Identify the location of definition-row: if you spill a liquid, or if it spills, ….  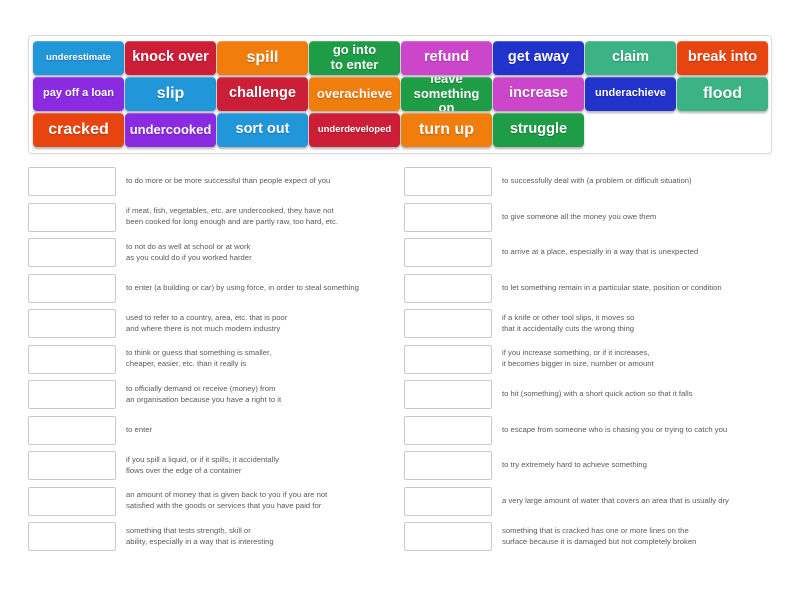
(216, 466).